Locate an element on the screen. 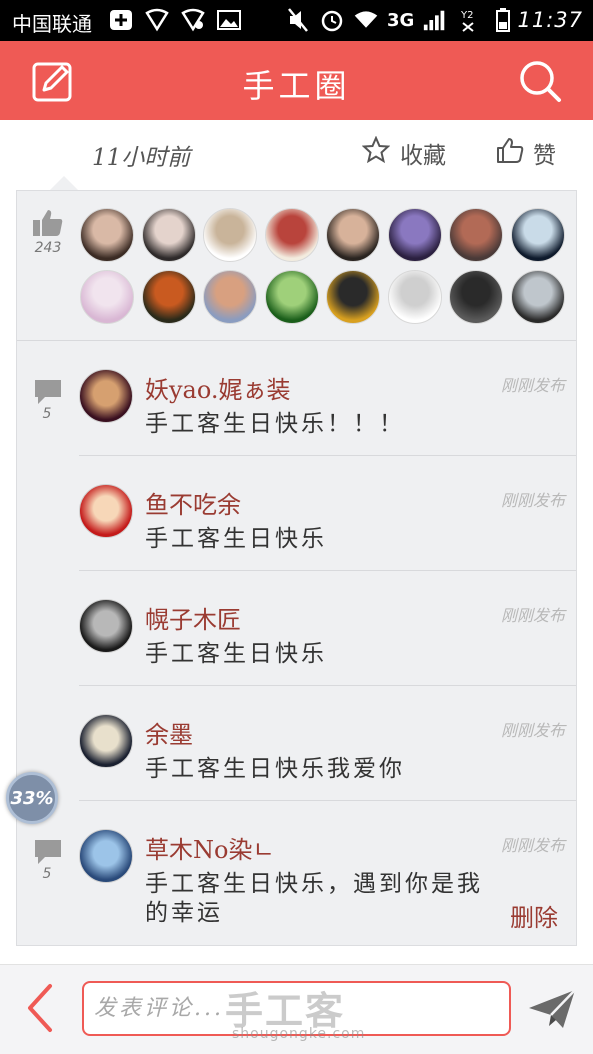 The width and height of the screenshot is (593, 1054). signal-icon is located at coordinates (435, 20).